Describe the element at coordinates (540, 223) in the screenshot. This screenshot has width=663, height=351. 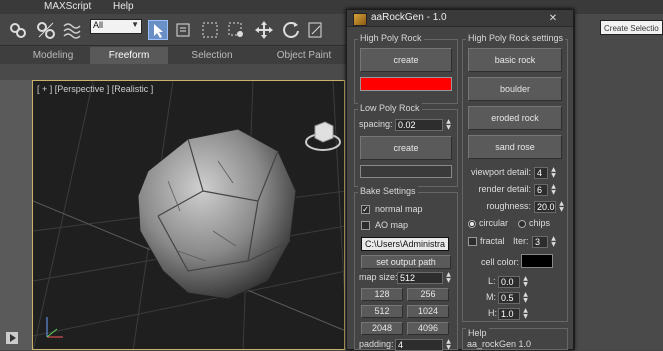
I see `chips-label: chips` at that location.